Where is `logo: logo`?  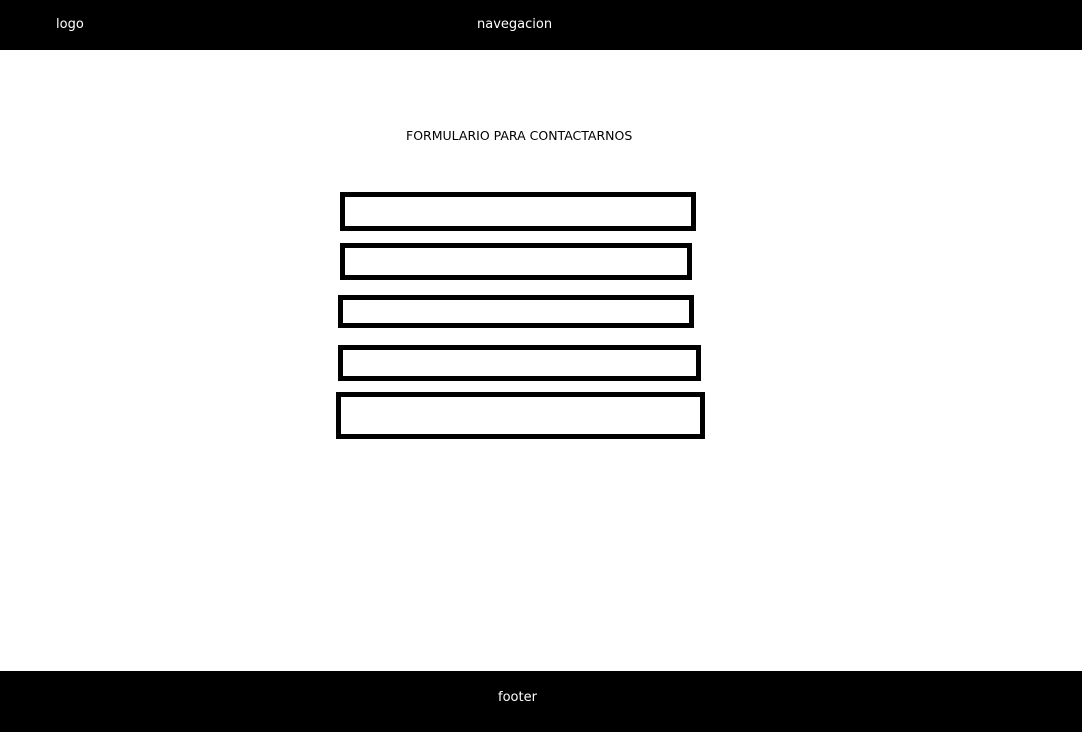
logo: logo is located at coordinates (70, 25).